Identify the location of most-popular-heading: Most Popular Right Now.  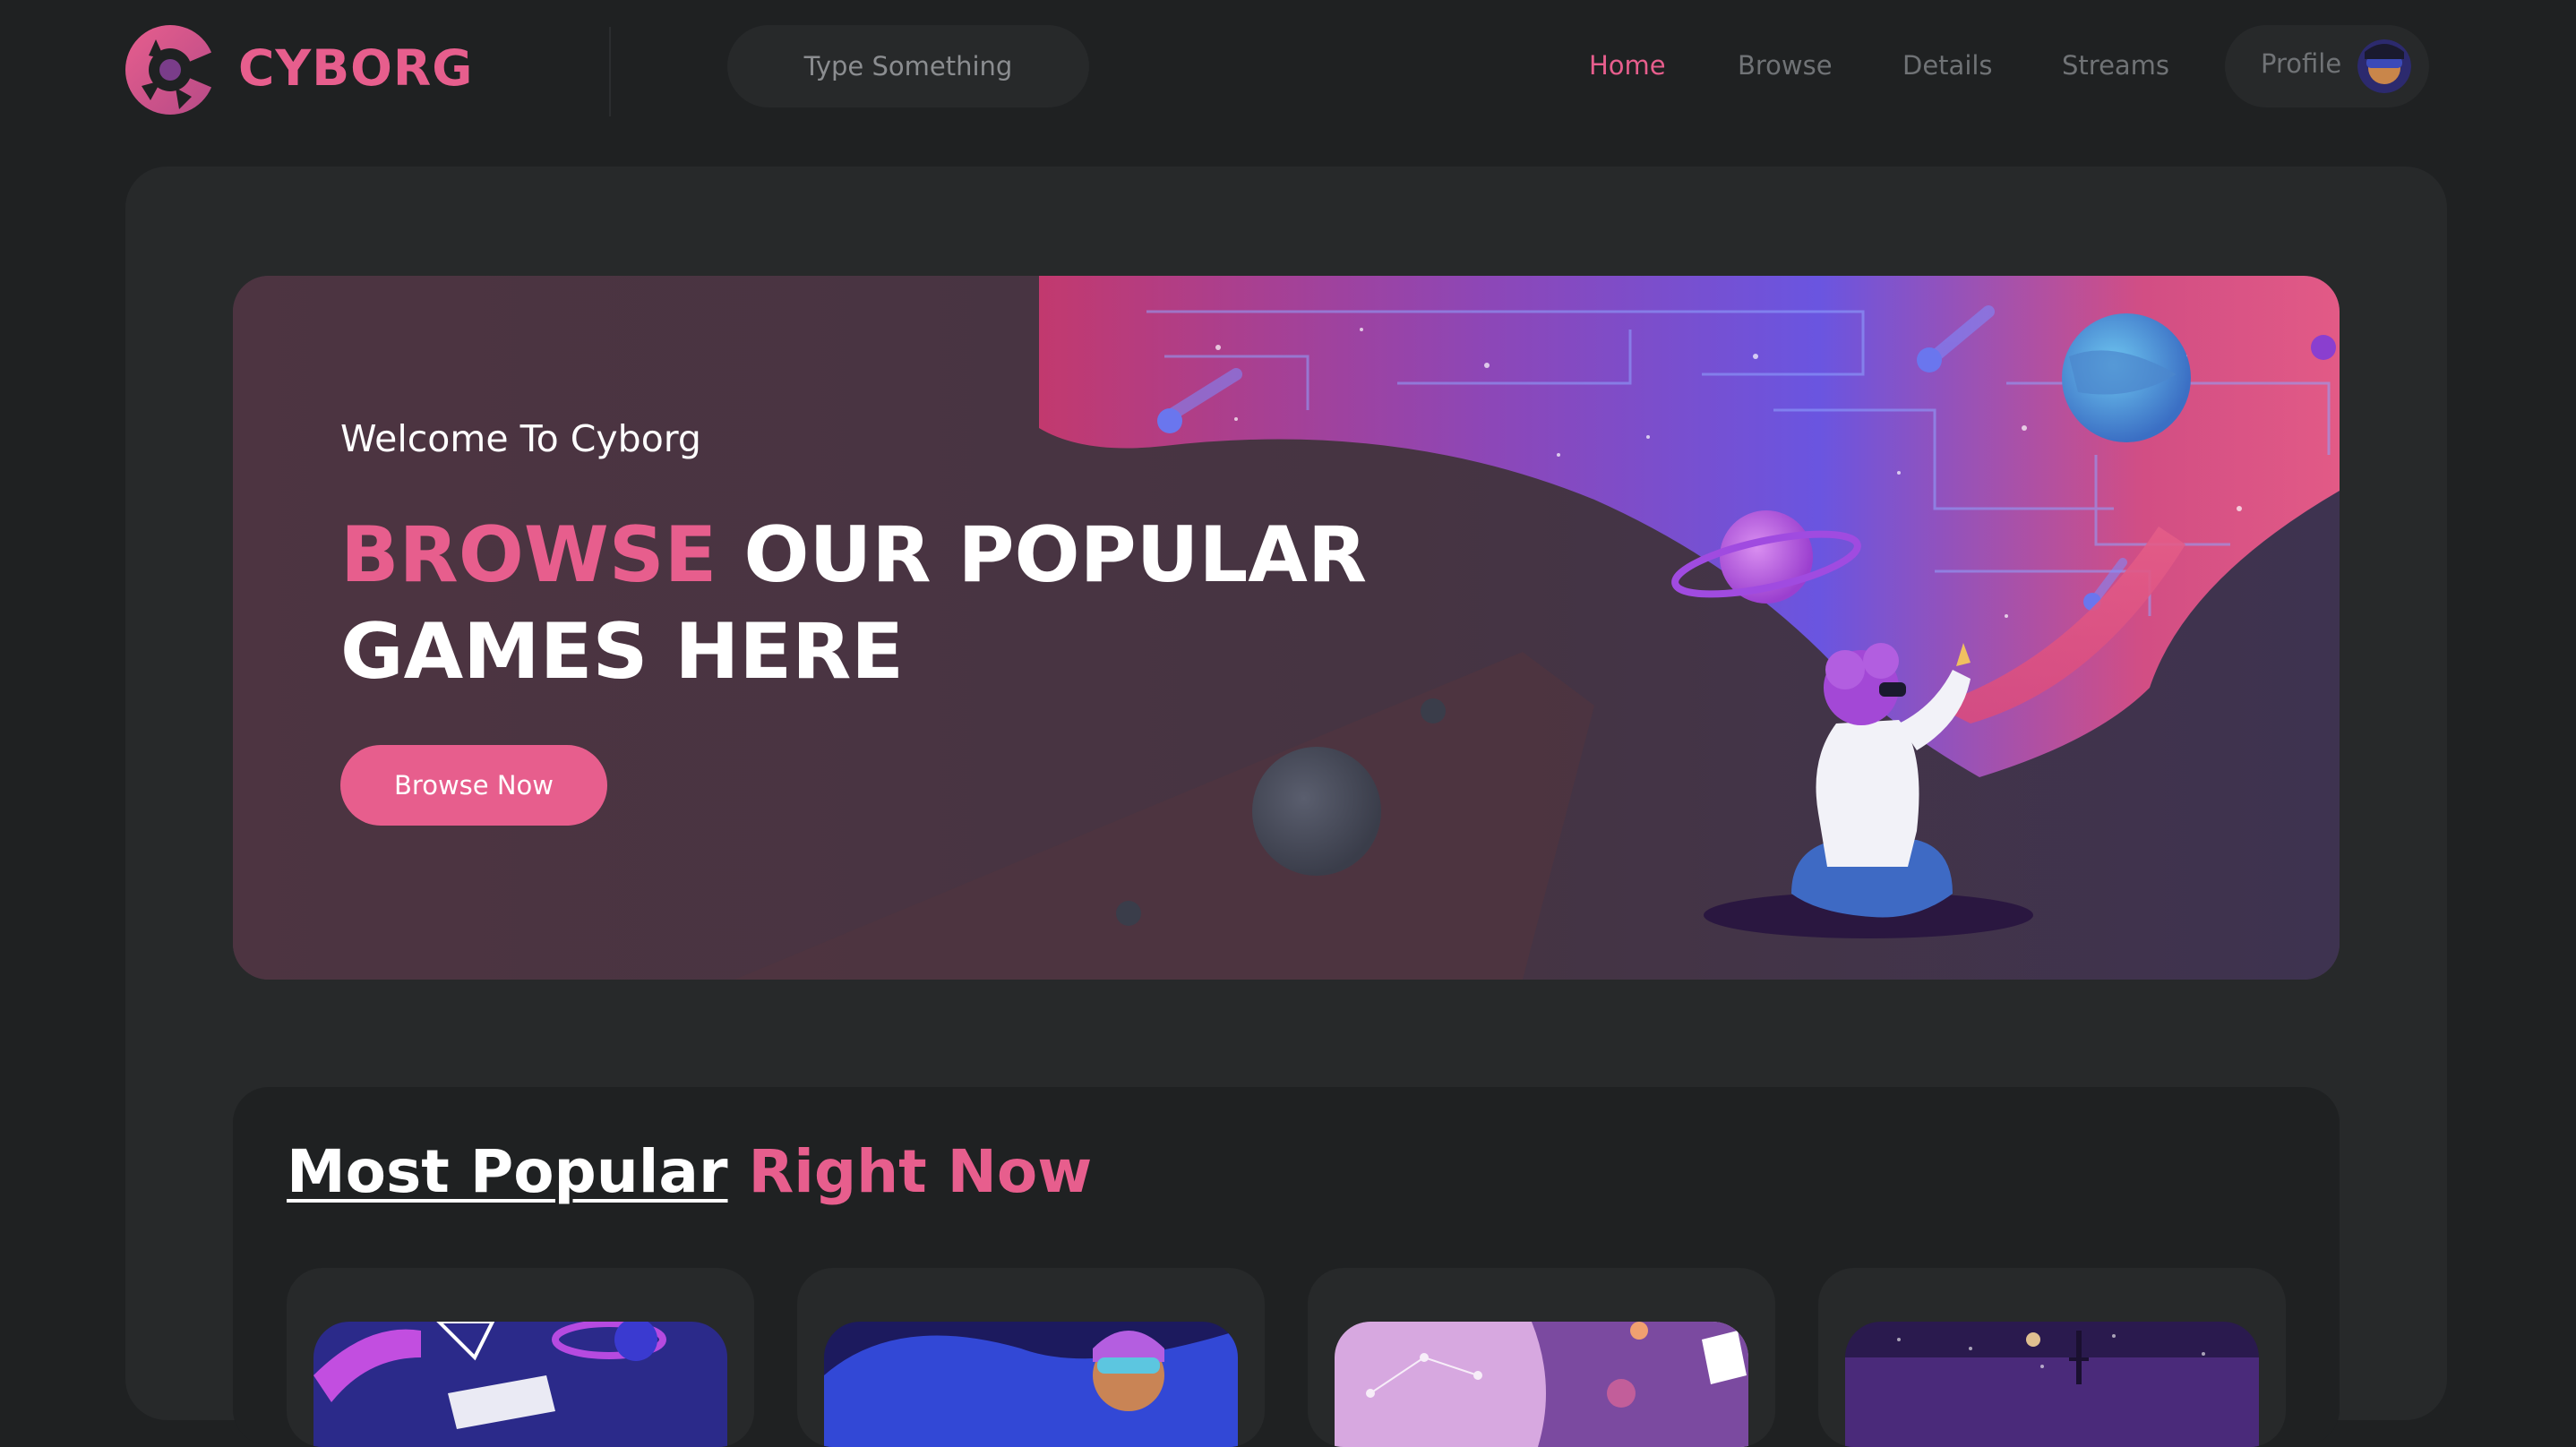
(689, 1171).